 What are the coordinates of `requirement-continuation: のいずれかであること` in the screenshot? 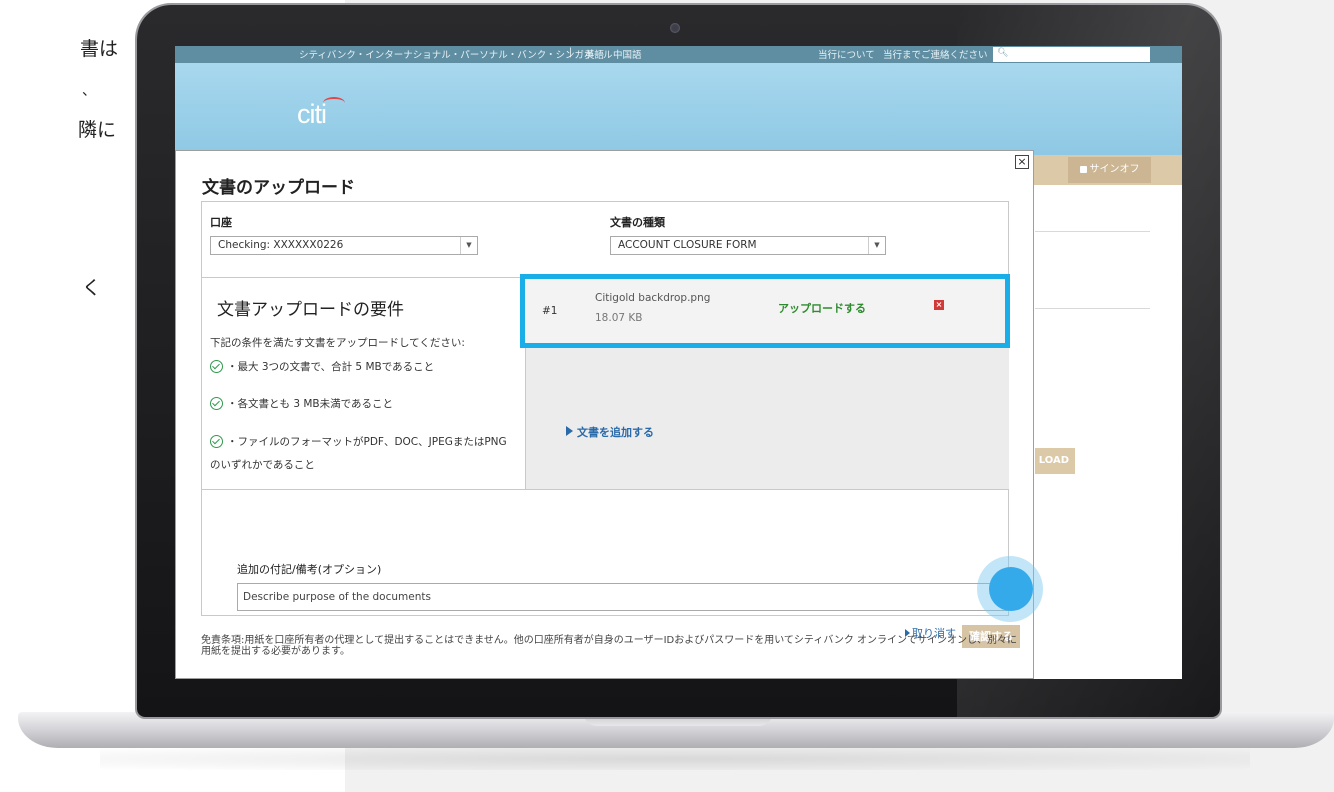 It's located at (262, 465).